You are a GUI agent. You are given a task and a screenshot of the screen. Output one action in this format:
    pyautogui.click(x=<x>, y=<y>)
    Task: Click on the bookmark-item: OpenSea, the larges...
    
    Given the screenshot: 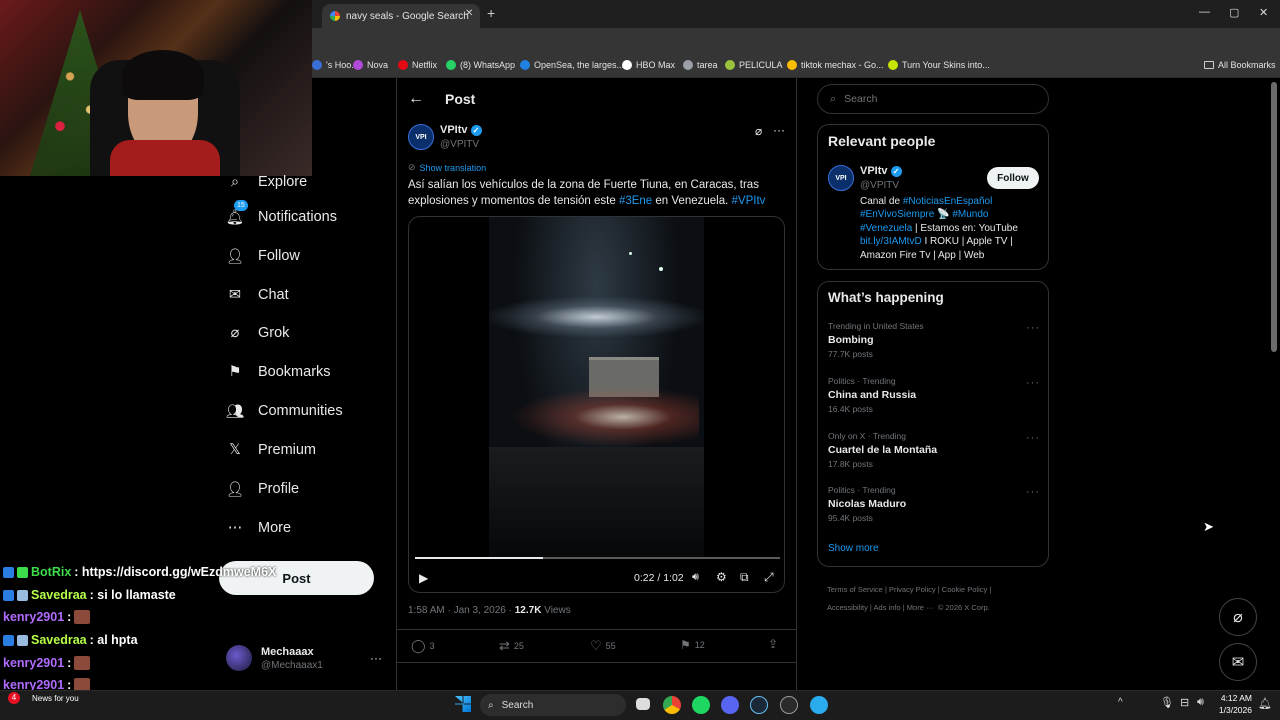 What is the action you would take?
    pyautogui.click(x=572, y=65)
    